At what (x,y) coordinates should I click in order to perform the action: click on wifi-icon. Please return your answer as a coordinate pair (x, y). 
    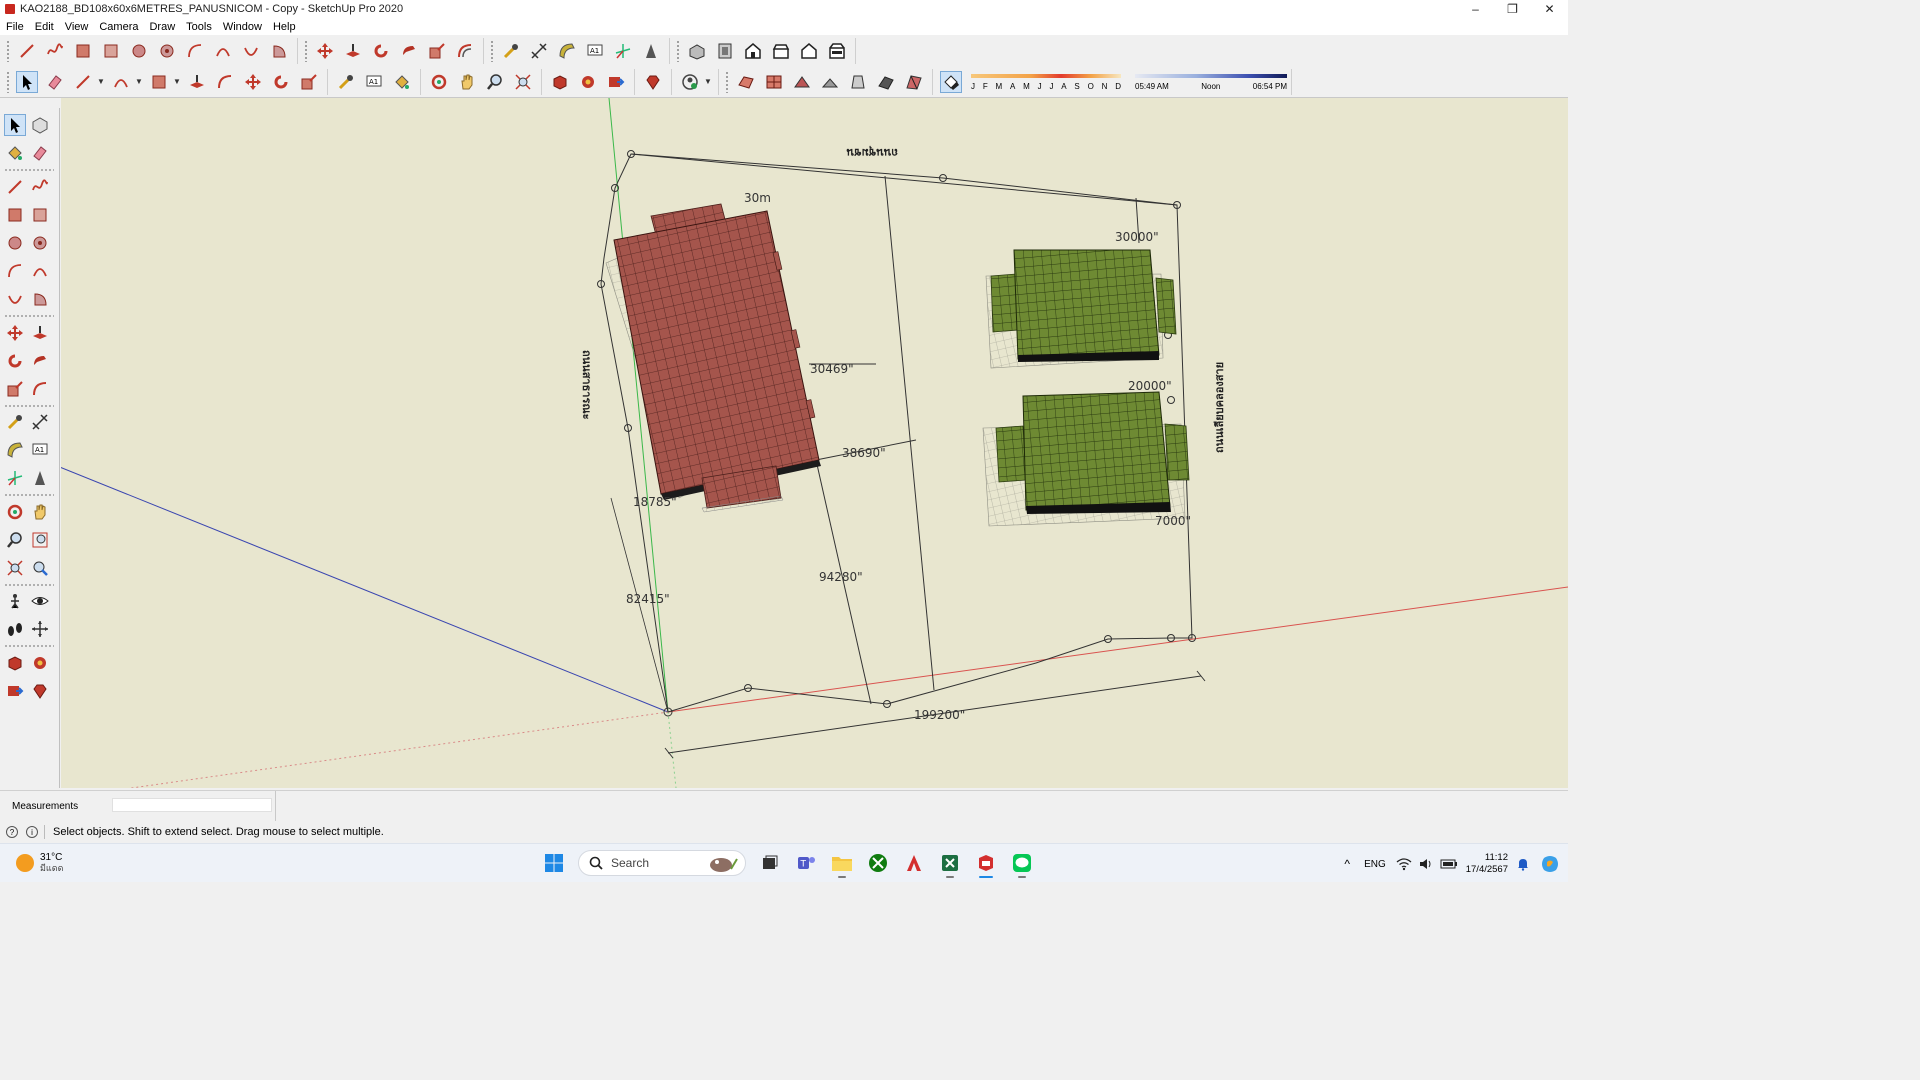
    Looking at the image, I should click on (1404, 864).